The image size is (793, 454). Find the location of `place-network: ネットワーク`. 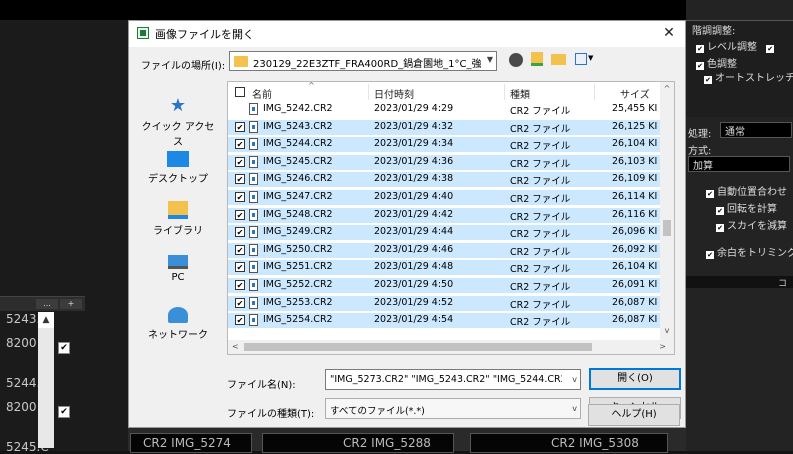

place-network: ネットワーク is located at coordinates (178, 324).